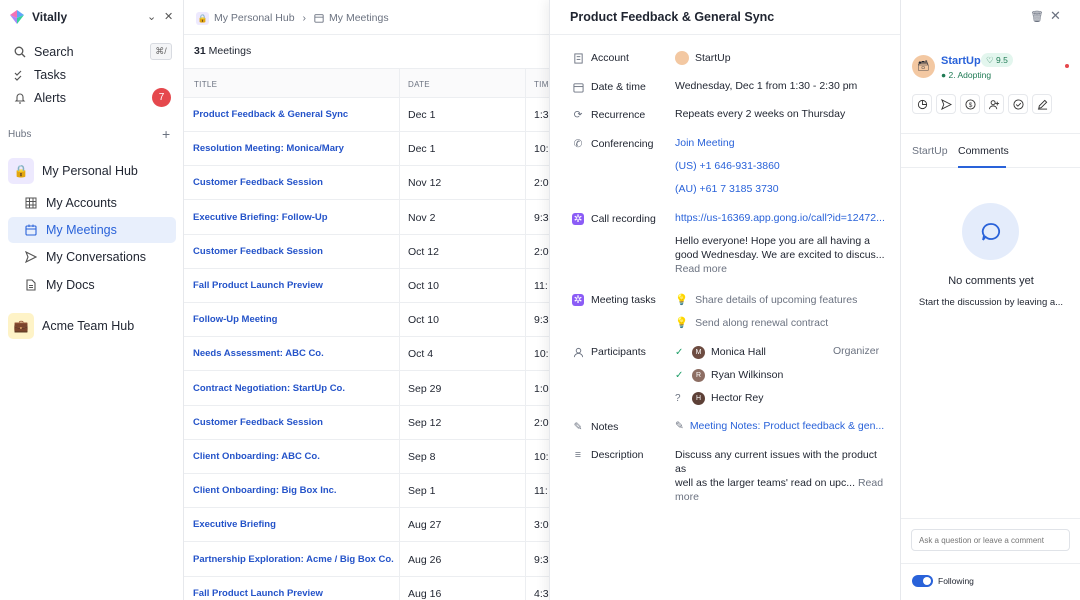  I want to click on tab-comments: Comments, so click(983, 151).